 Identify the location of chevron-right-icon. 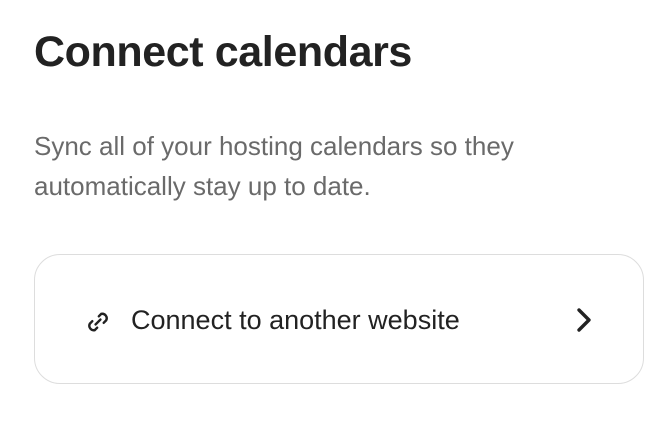
(584, 320).